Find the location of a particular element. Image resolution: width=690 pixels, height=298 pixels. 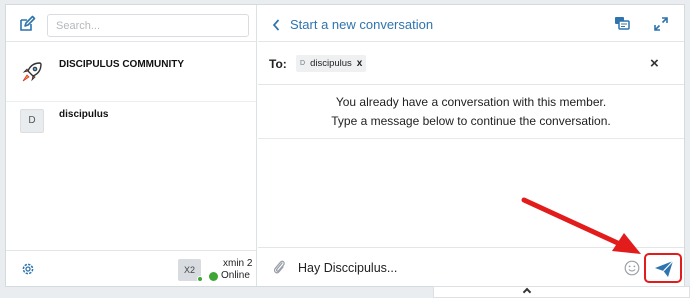

popout-icon is located at coordinates (622, 23).